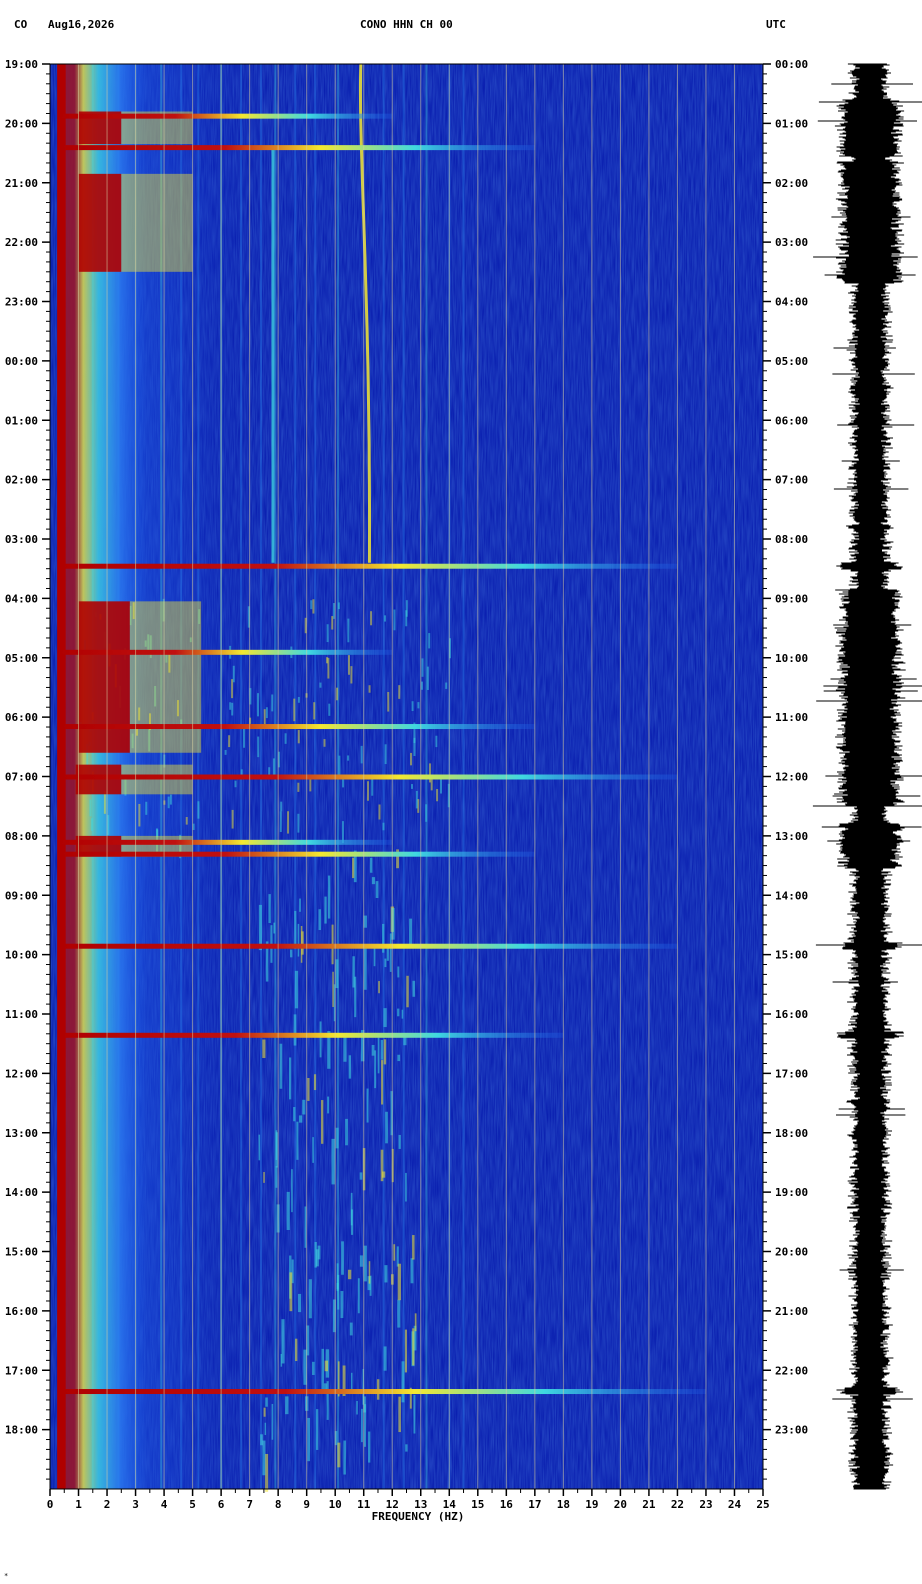 This screenshot has width=922, height=1584. What do you see at coordinates (791, 183) in the screenshot?
I see `y-right-tick-label: 02:00` at bounding box center [791, 183].